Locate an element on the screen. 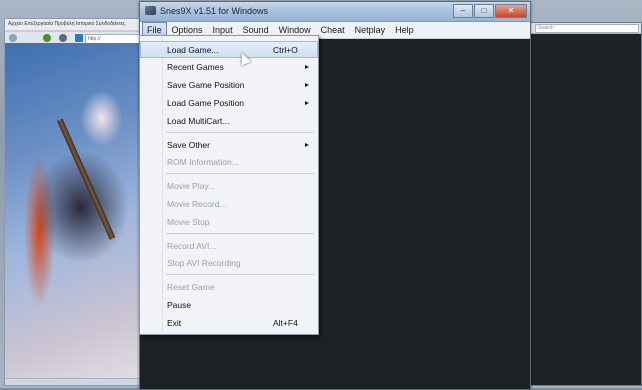  title-bar: Snes9X v1.51 for Windows – □ ✕ is located at coordinates (335, 12).